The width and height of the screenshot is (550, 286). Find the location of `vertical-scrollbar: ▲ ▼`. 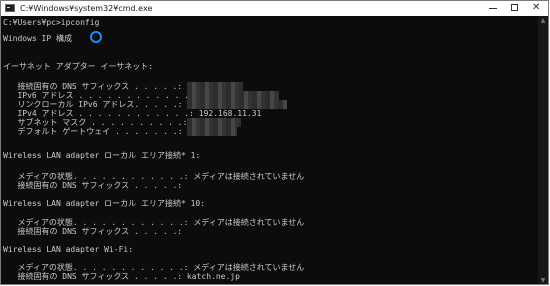

vertical-scrollbar: ▲ ▼ is located at coordinates (543, 150).